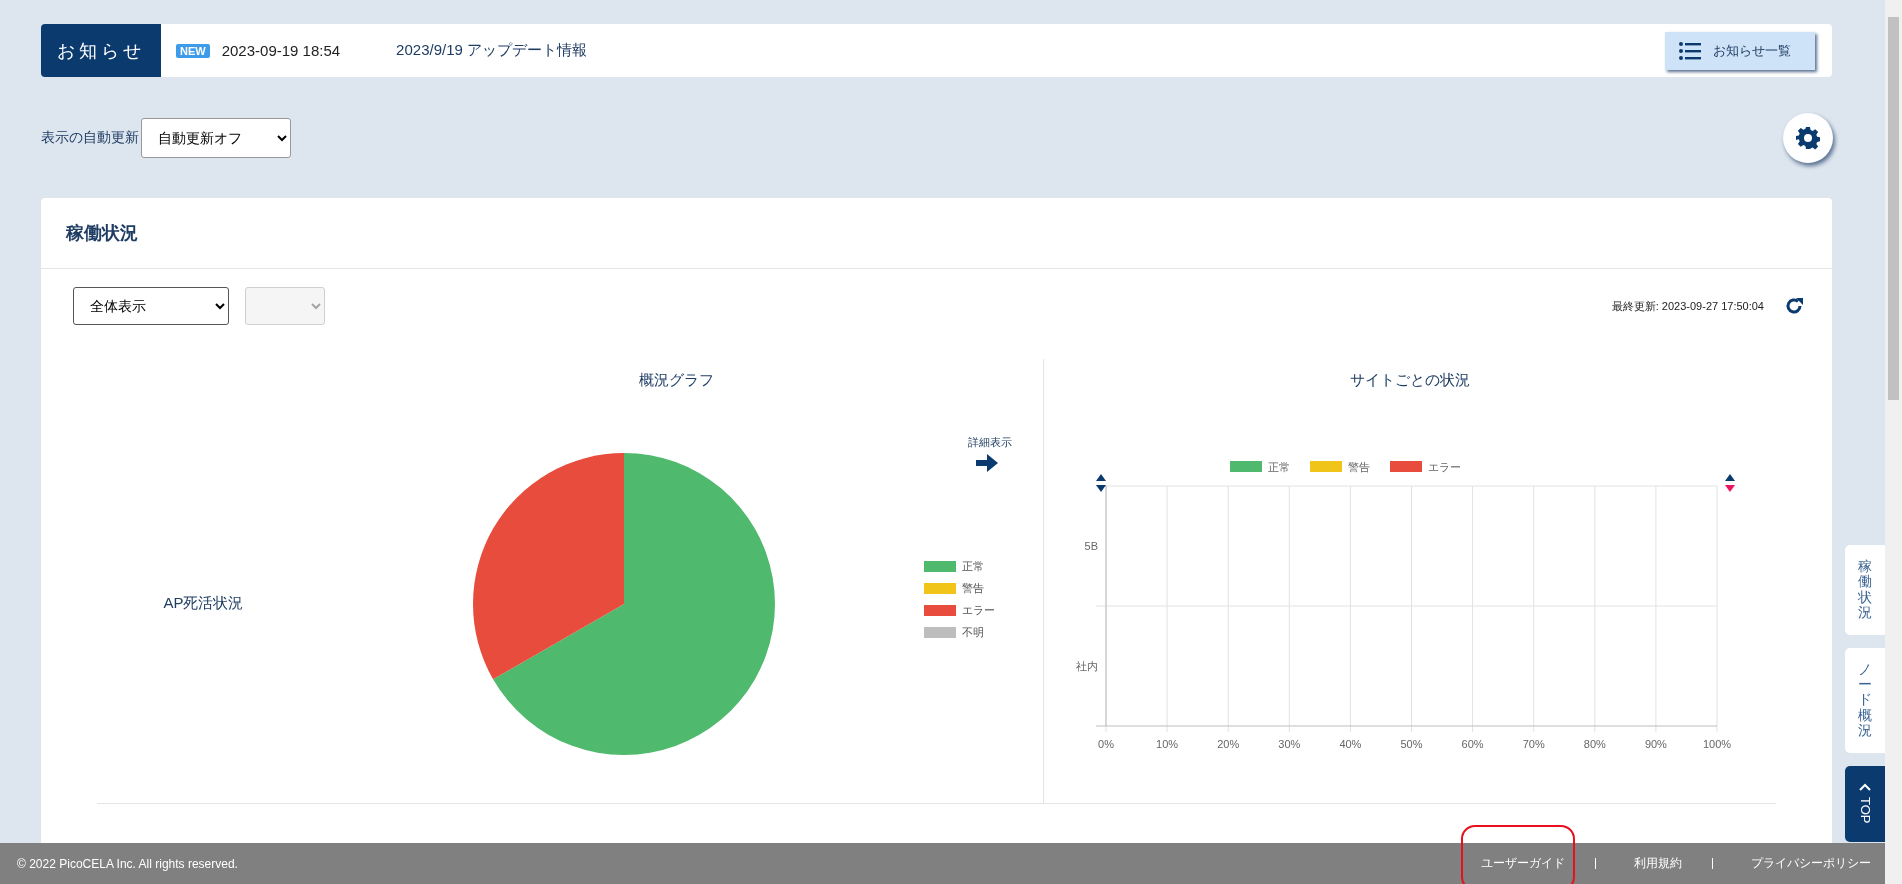 This screenshot has height=884, width=1902. I want to click on scrollbar, so click(1893, 442).